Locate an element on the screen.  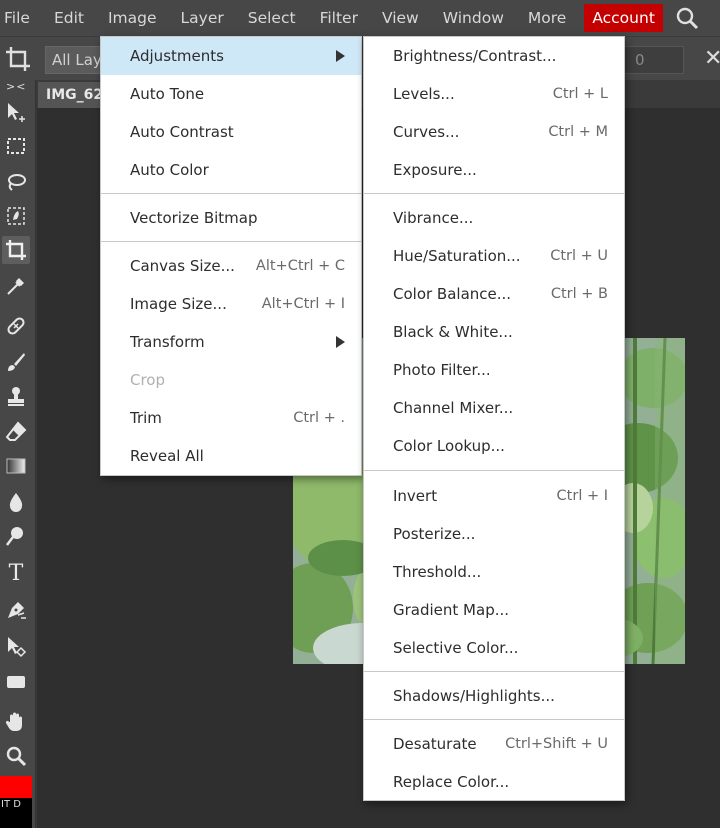
healing-brush-tool-icon is located at coordinates (16, 326).